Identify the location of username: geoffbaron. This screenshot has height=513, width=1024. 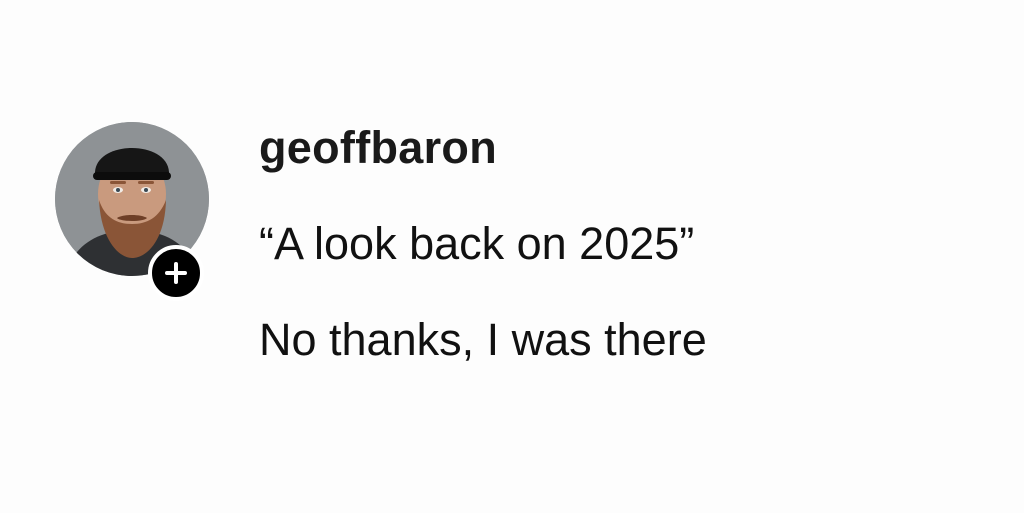
(378, 148).